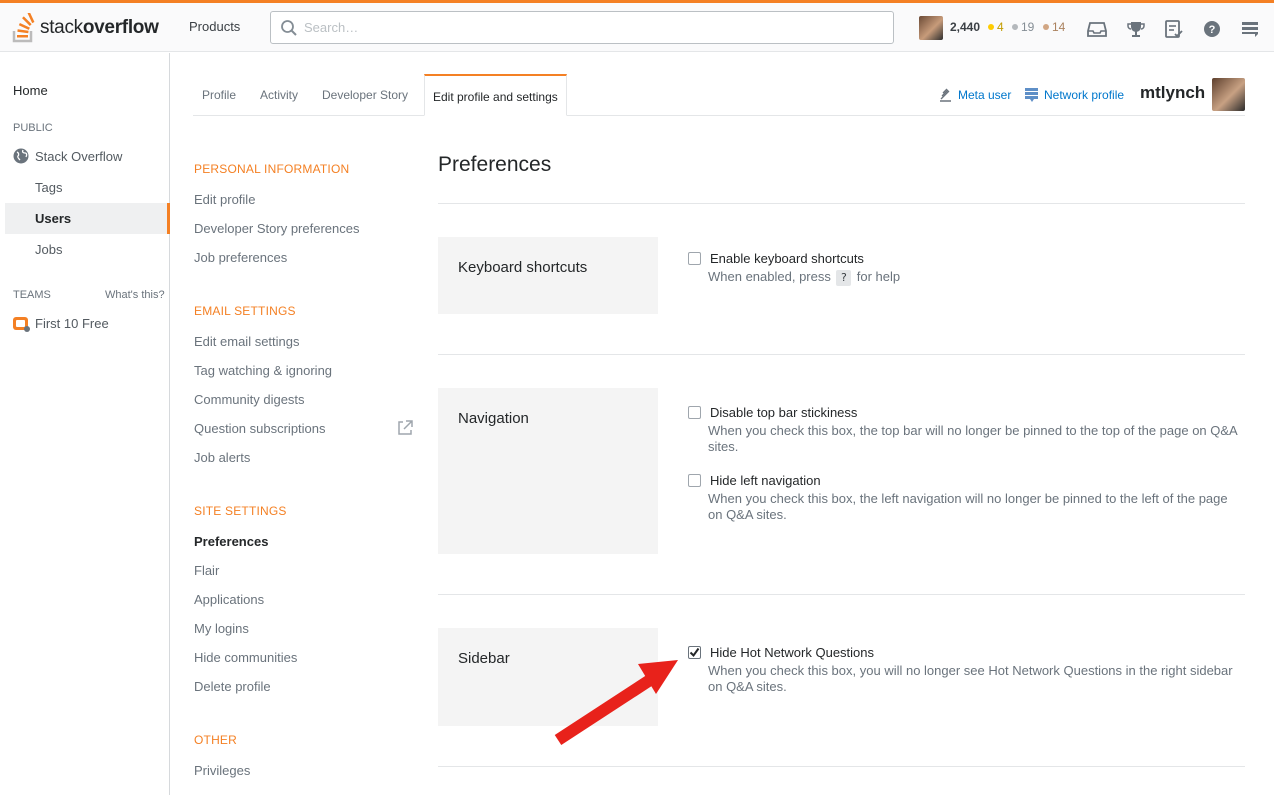  Describe the element at coordinates (1173, 92) in the screenshot. I see `profile-username: mtlynch` at that location.